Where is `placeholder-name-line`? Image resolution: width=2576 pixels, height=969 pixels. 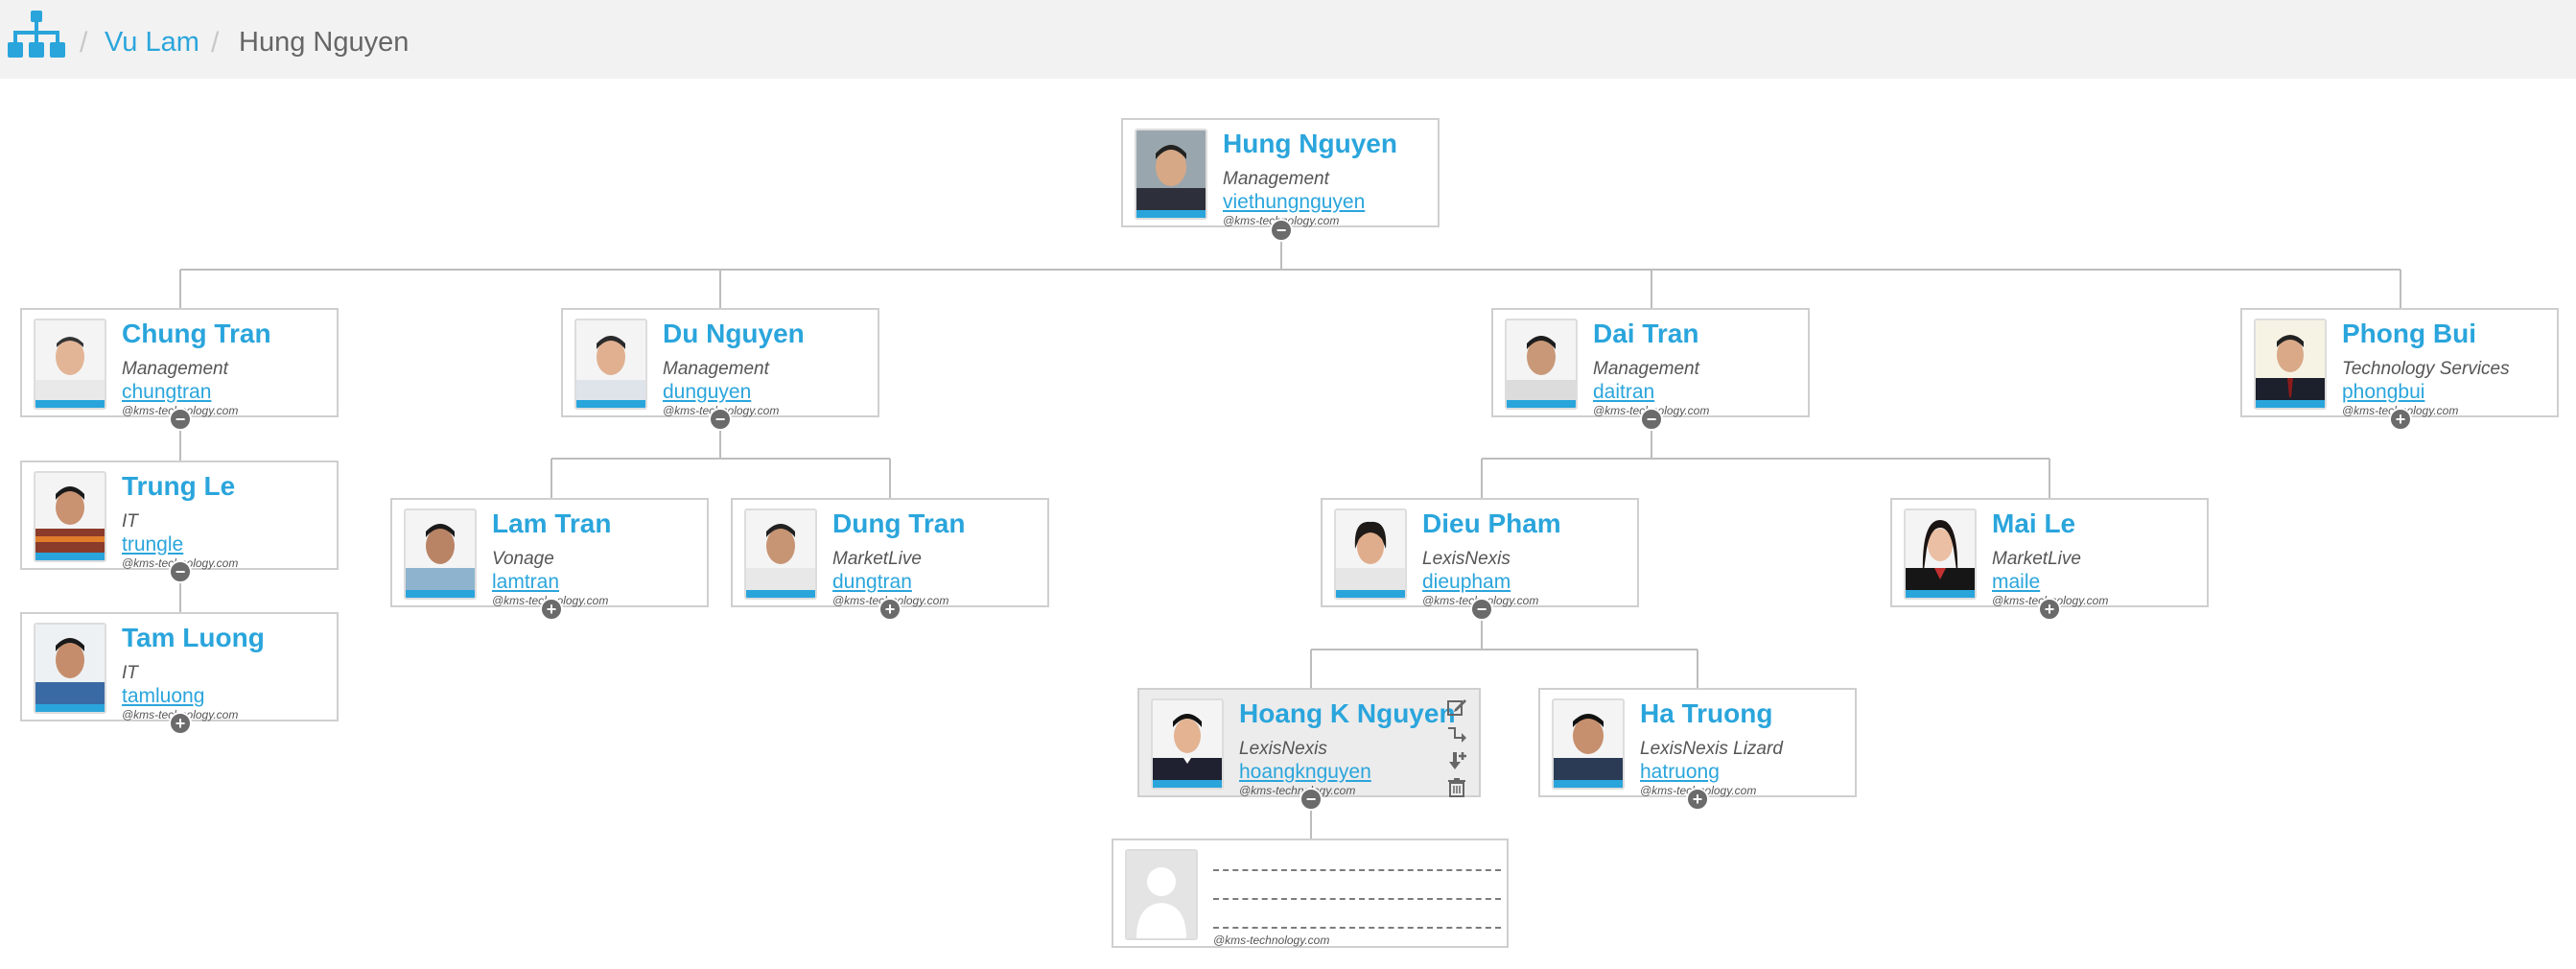
placeholder-name-line is located at coordinates (1357, 870).